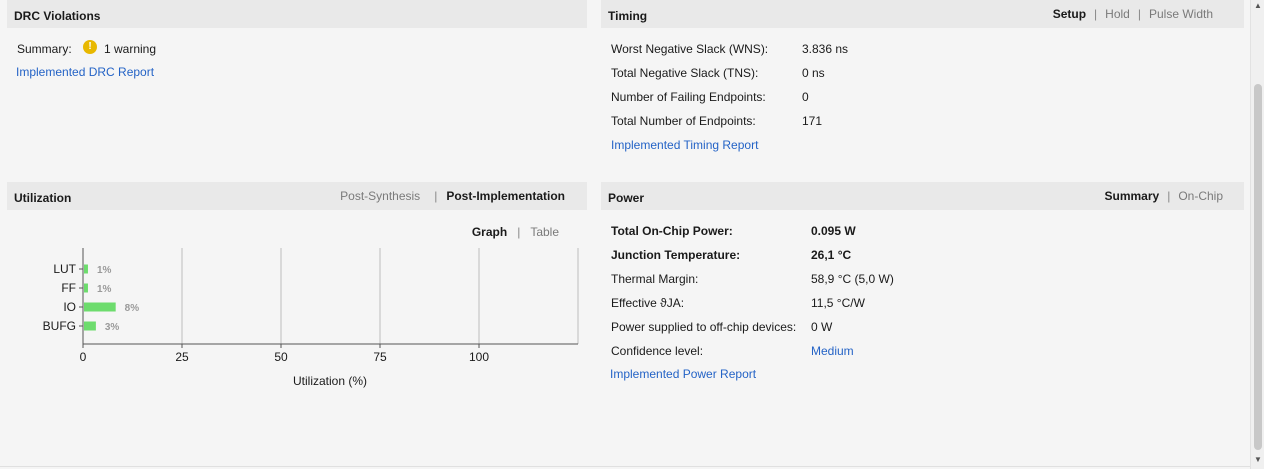  Describe the element at coordinates (704, 327) in the screenshot. I see `power-label: Power supplied to off-chip devices:` at that location.